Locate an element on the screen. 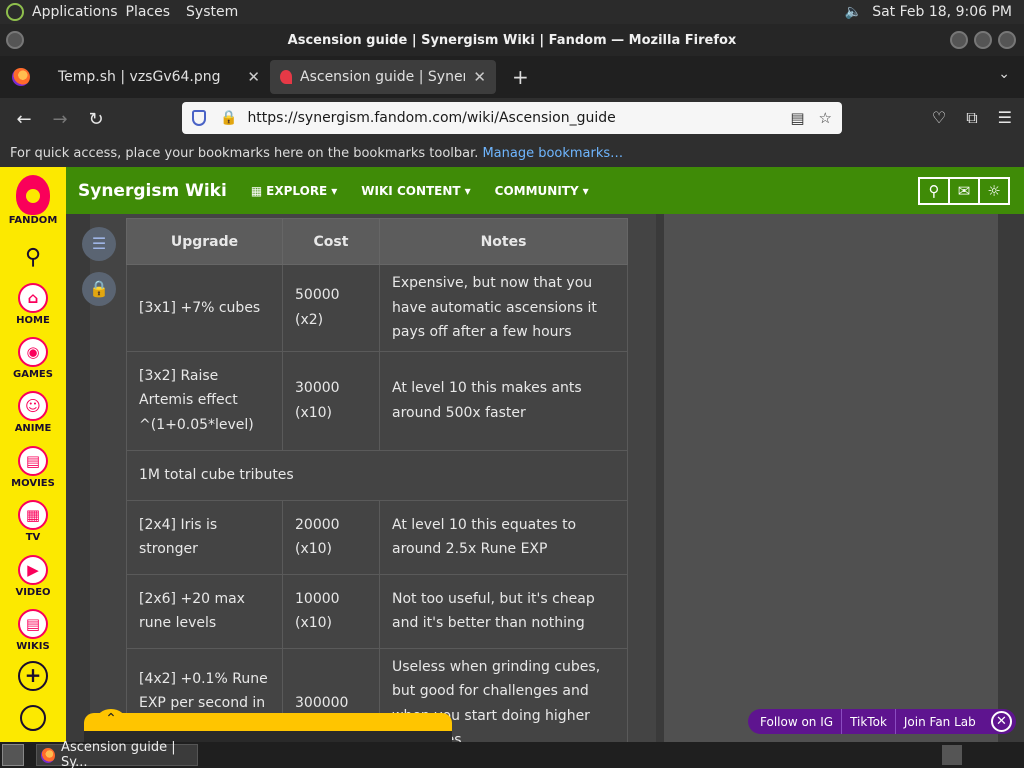  rail-item-home: ⌂ HOME is located at coordinates (33, 304).